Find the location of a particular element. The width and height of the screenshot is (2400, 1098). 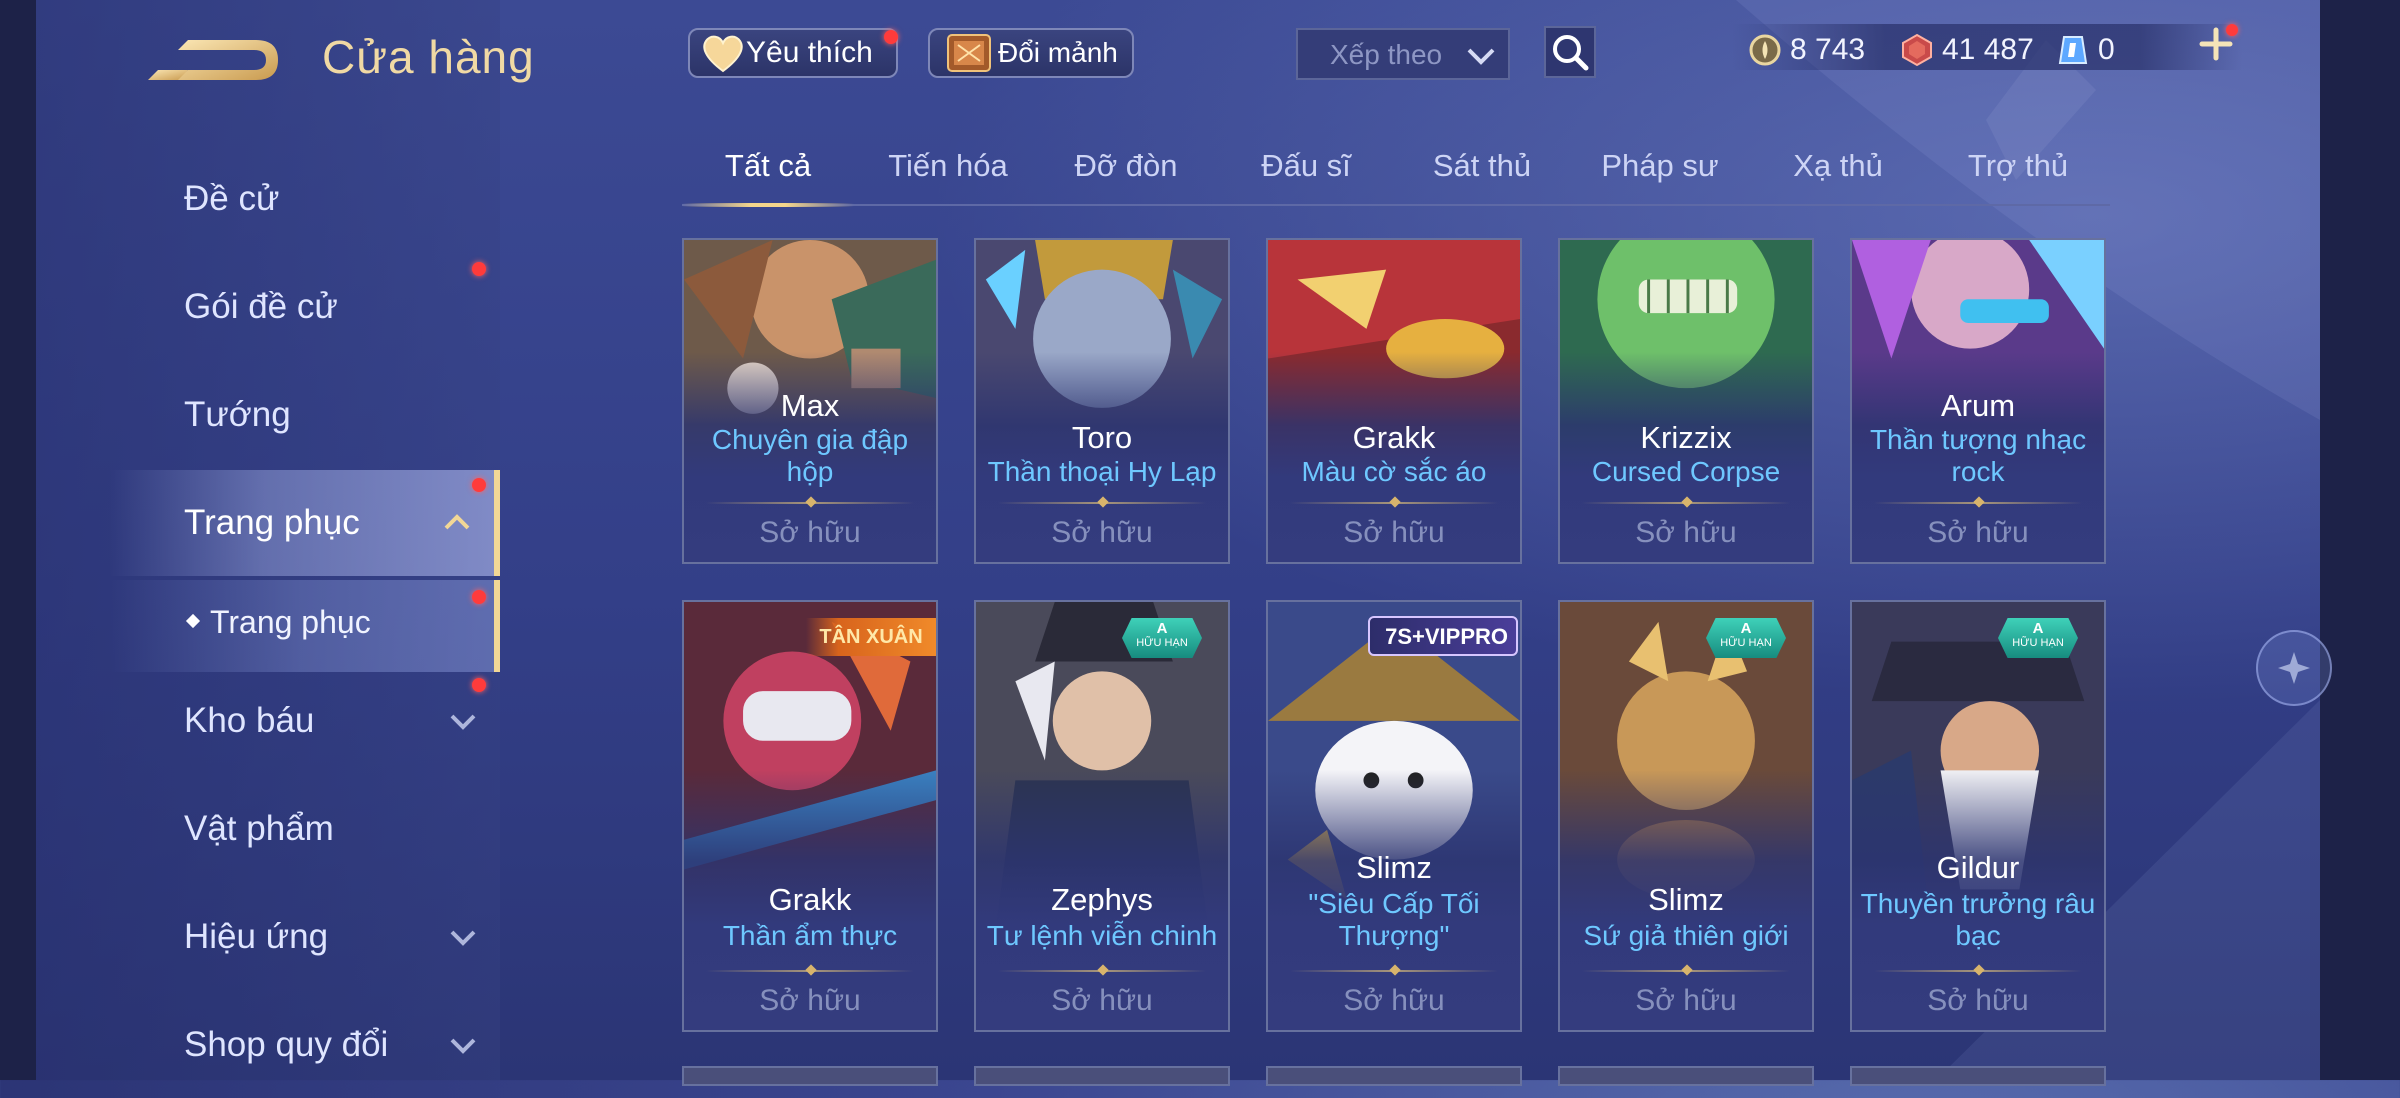

skin-card: Toro Thần thoại Hy Lạp Sở hữu is located at coordinates (1102, 401).